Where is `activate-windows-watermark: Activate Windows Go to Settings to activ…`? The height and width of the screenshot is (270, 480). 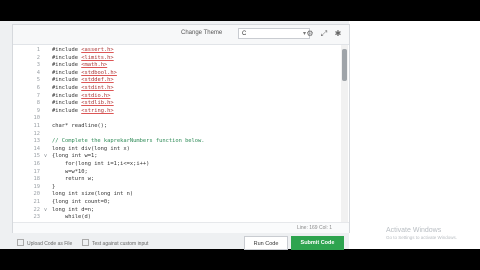
activate-windows-watermark: Activate Windows Go to Settings to activ… is located at coordinates (421, 233).